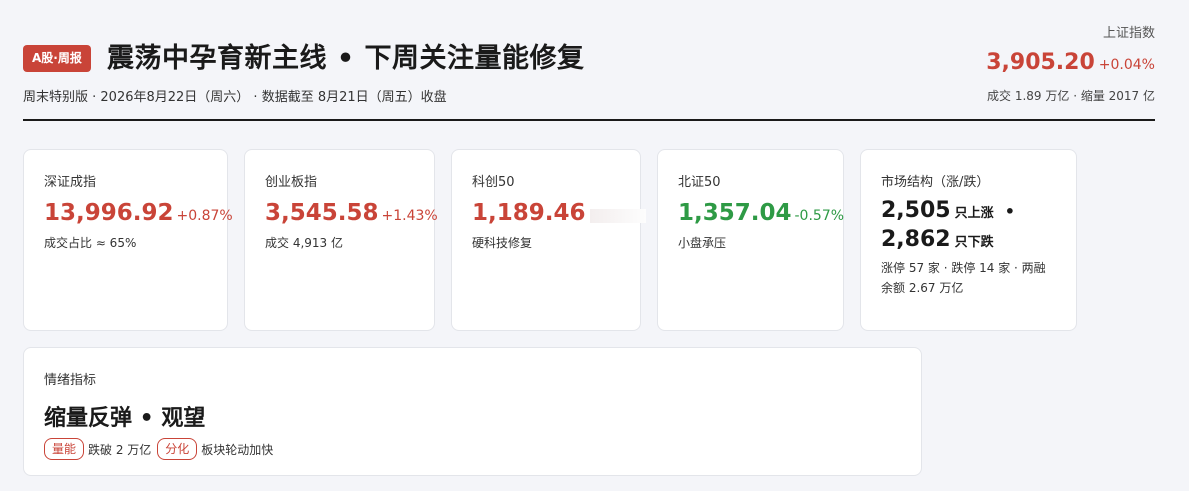 This screenshot has width=1189, height=491. Describe the element at coordinates (64, 449) in the screenshot. I see `tag-pill-volume: 量能` at that location.